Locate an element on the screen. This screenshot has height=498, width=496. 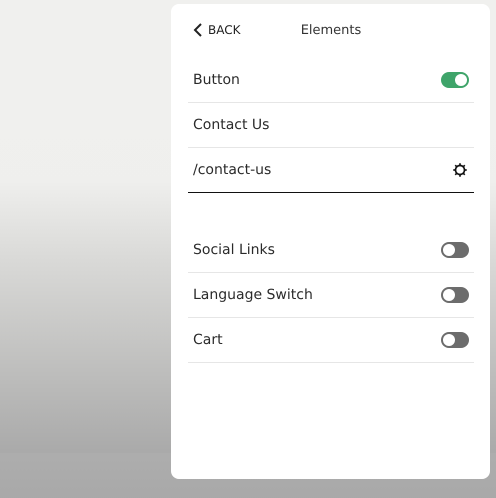
chevron-left-icon is located at coordinates (198, 30).